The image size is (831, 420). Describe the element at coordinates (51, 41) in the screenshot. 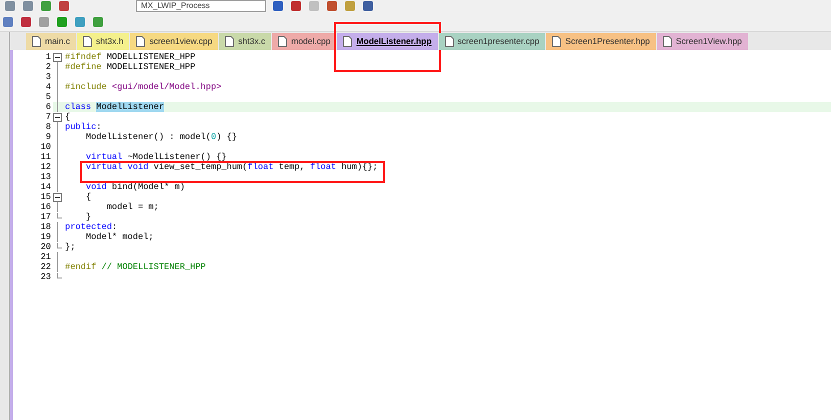

I see `file-tab: main.c` at that location.